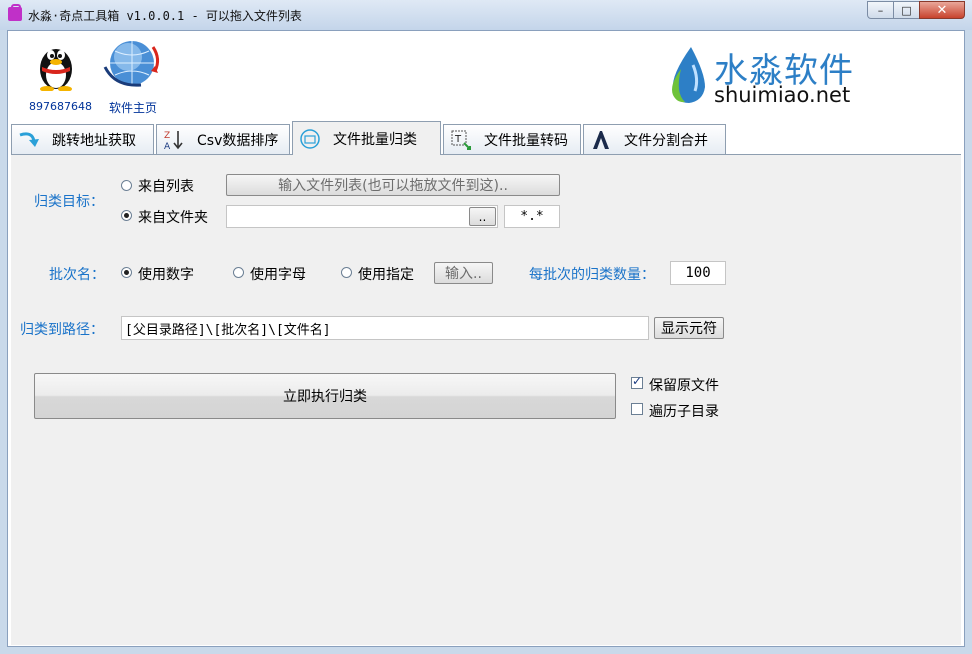 This screenshot has width=972, height=654. What do you see at coordinates (463, 273) in the screenshot?
I see `custom-input-button: 输入..` at bounding box center [463, 273].